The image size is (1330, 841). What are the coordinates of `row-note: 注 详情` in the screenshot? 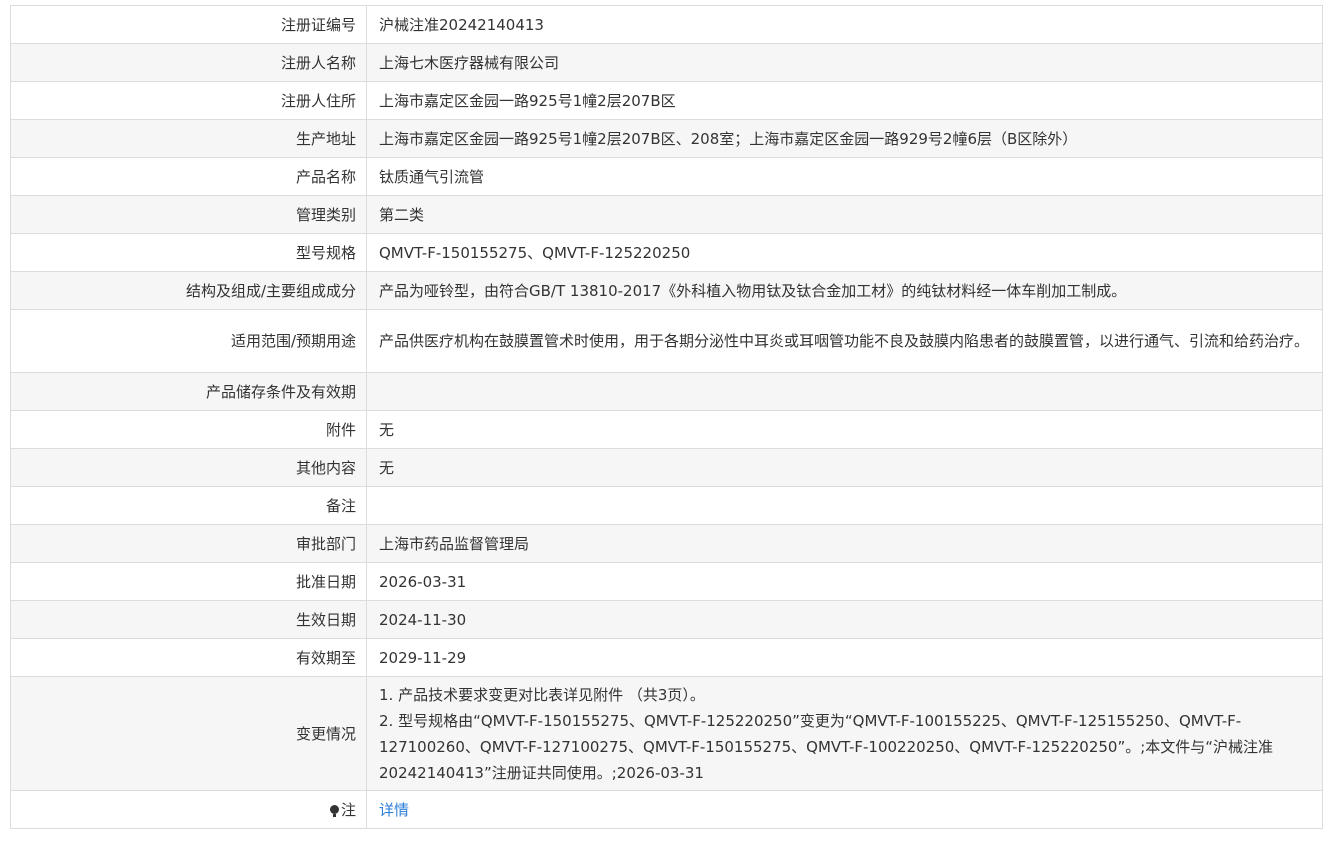 It's located at (666, 809).